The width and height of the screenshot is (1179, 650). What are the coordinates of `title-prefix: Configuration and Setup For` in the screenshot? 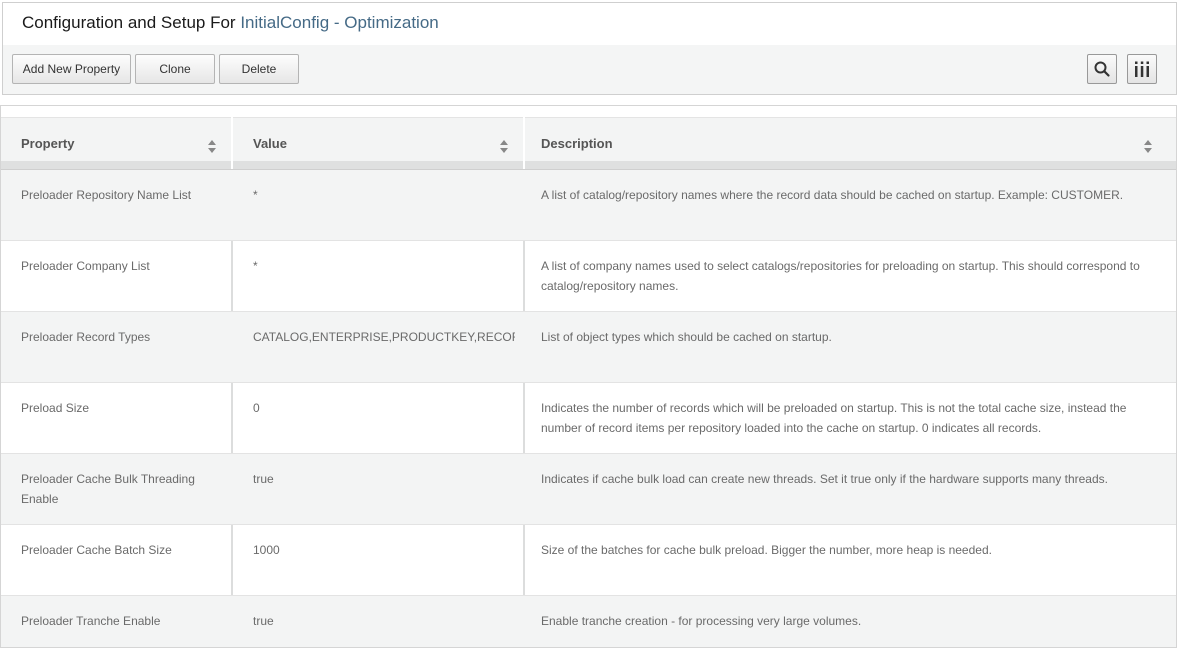 It's located at (129, 22).